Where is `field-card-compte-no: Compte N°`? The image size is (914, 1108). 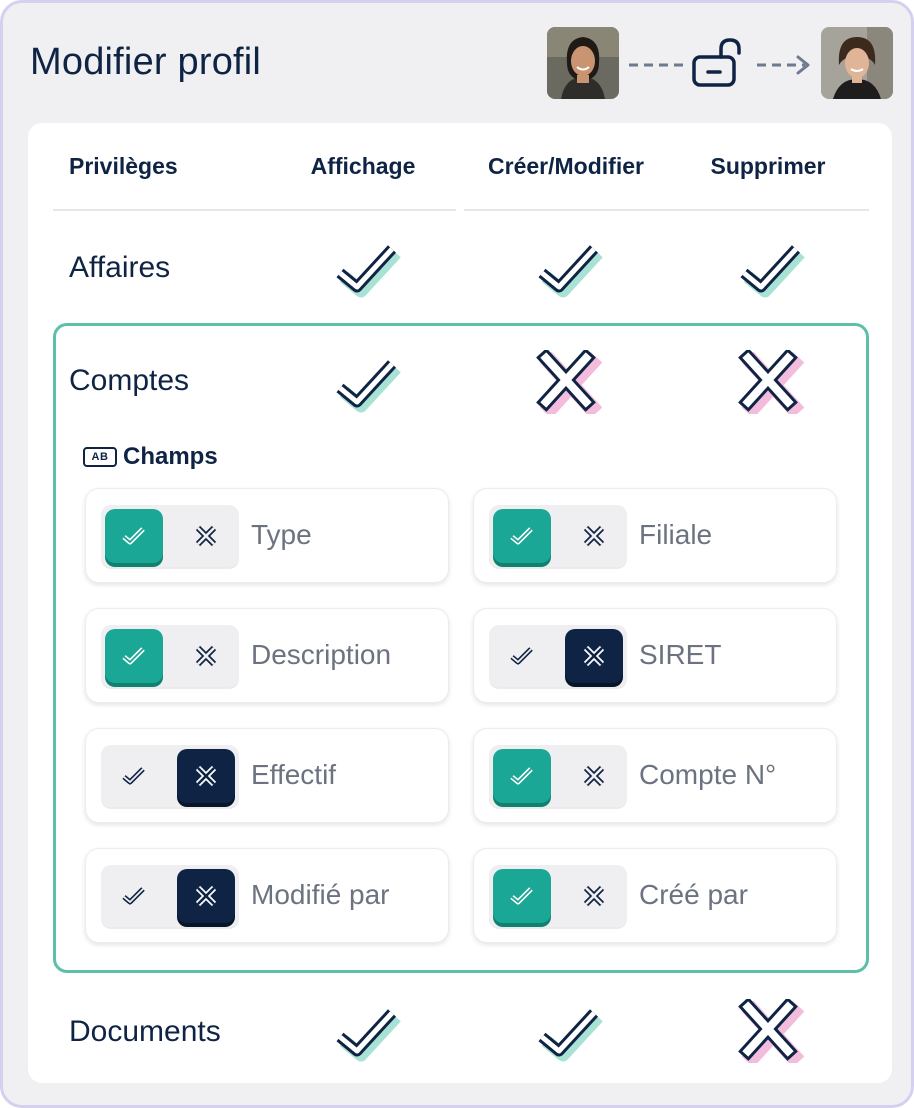
field-card-compte-no: Compte N° is located at coordinates (655, 775).